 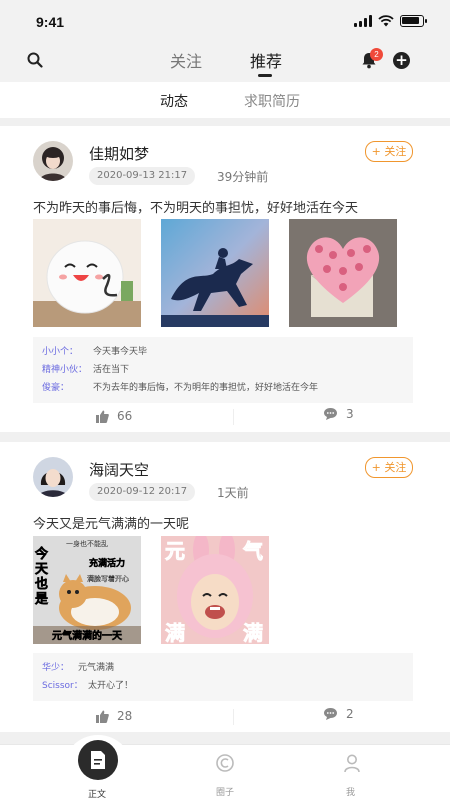 What do you see at coordinates (87, 590) in the screenshot?
I see `post-photo-cat-meme: 一身也不能乱 今 天 也 是 充满活力 满脸写着开心 元气满满的一天` at bounding box center [87, 590].